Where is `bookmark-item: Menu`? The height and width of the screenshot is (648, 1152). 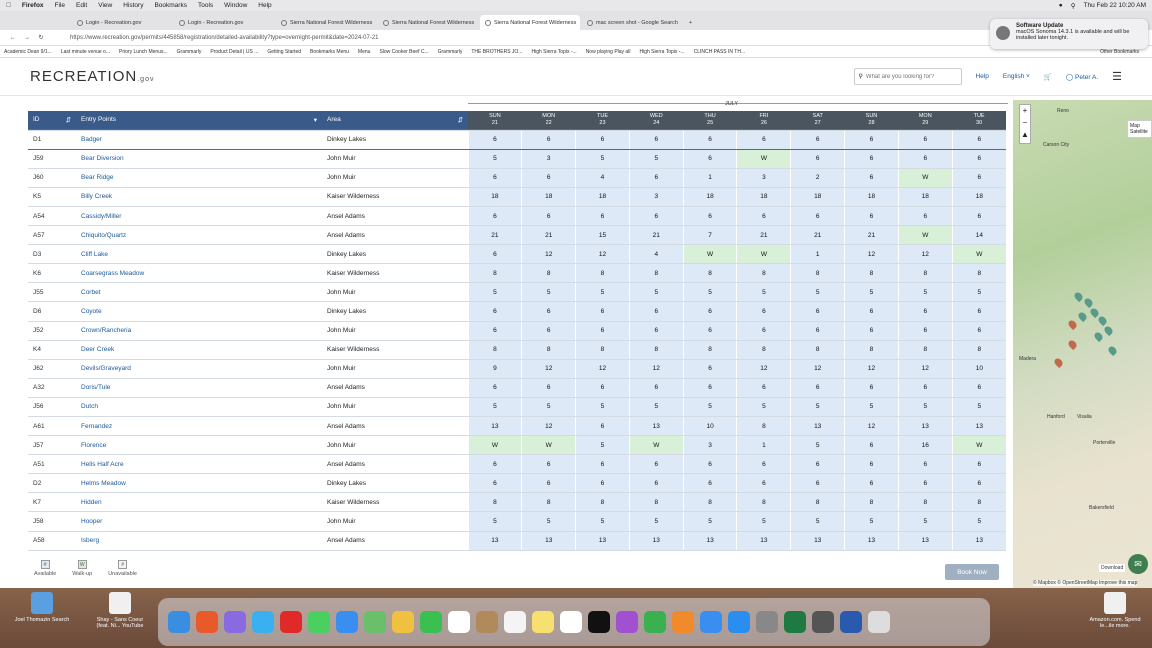
bookmark-item: Menu is located at coordinates (364, 52).